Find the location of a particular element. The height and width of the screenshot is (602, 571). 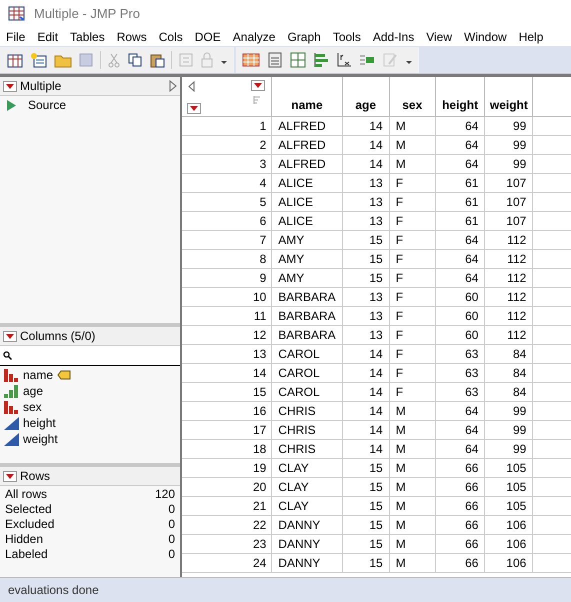

column-header: weight is located at coordinates (508, 96).